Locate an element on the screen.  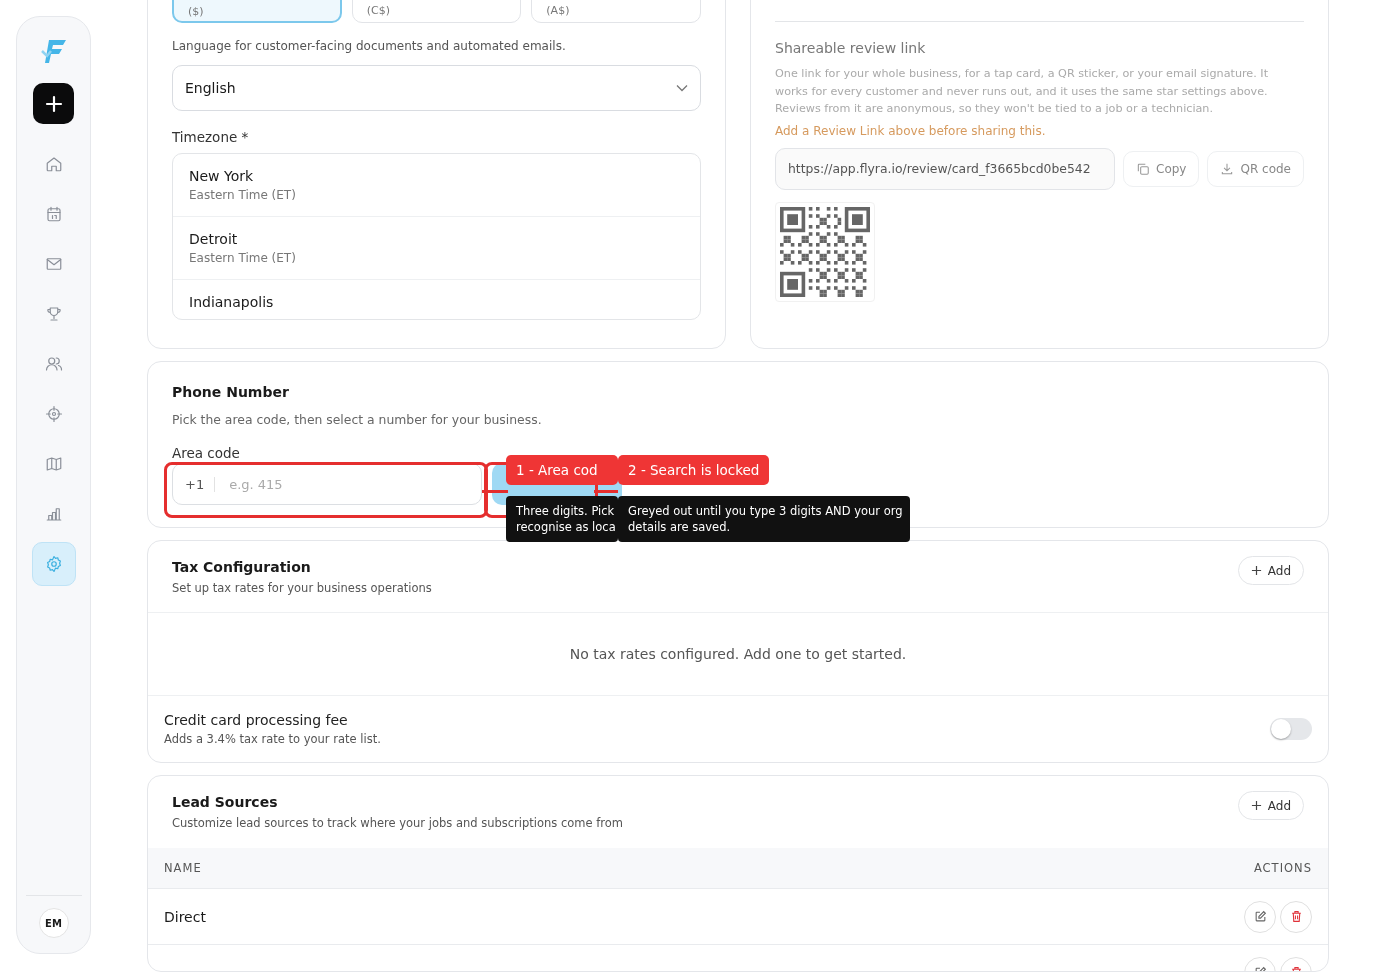
currency-option: (C$) is located at coordinates (436, 11).